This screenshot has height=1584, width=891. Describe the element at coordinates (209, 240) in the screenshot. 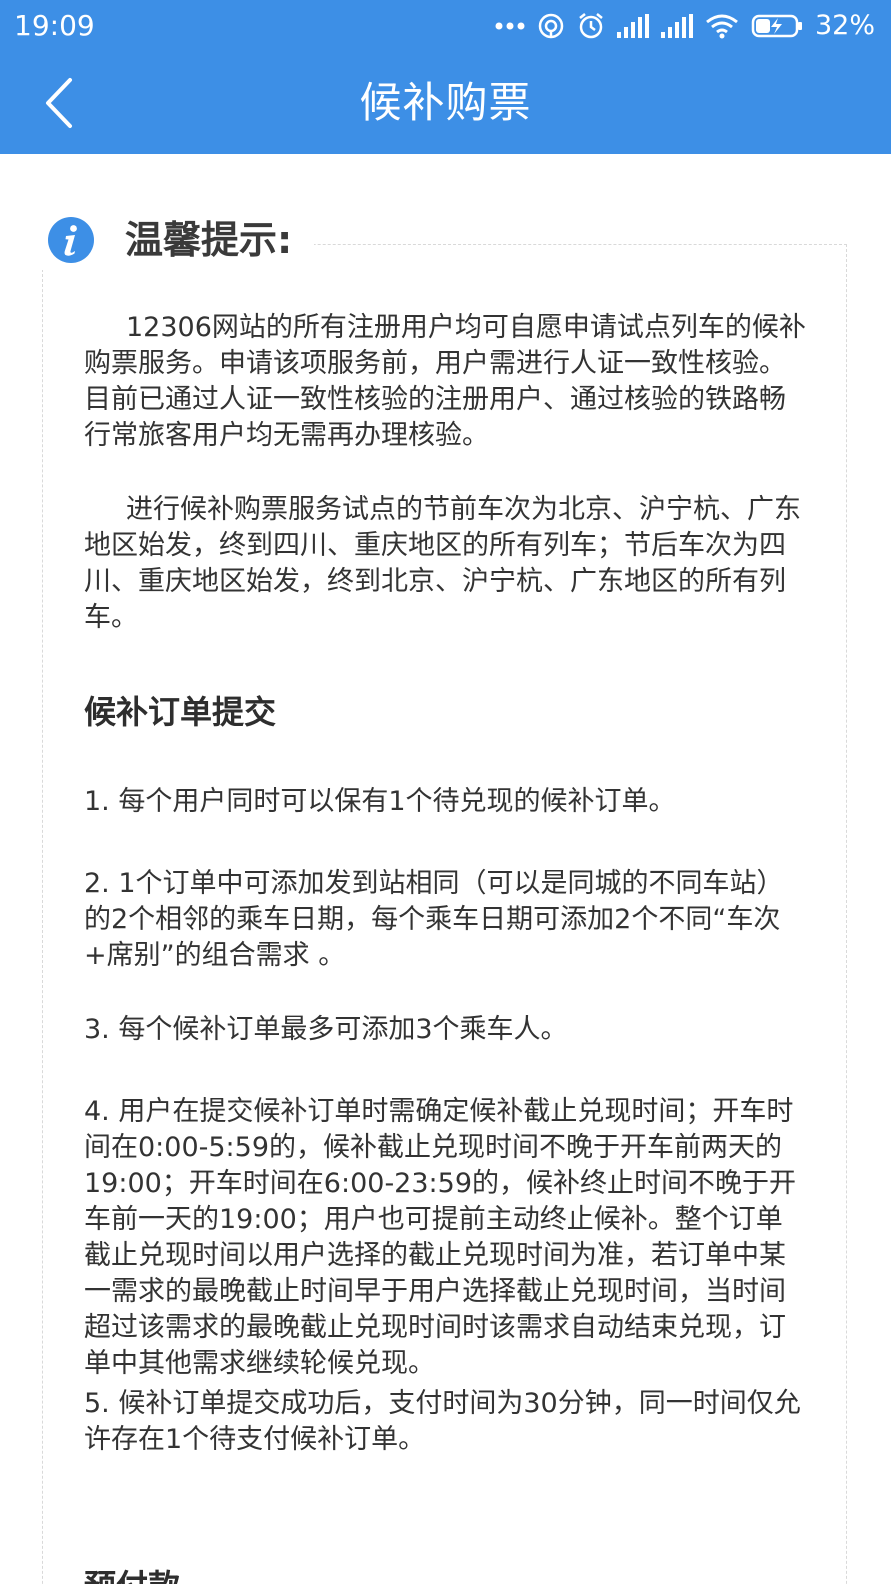

I see `tip-title: 温馨提示:` at that location.